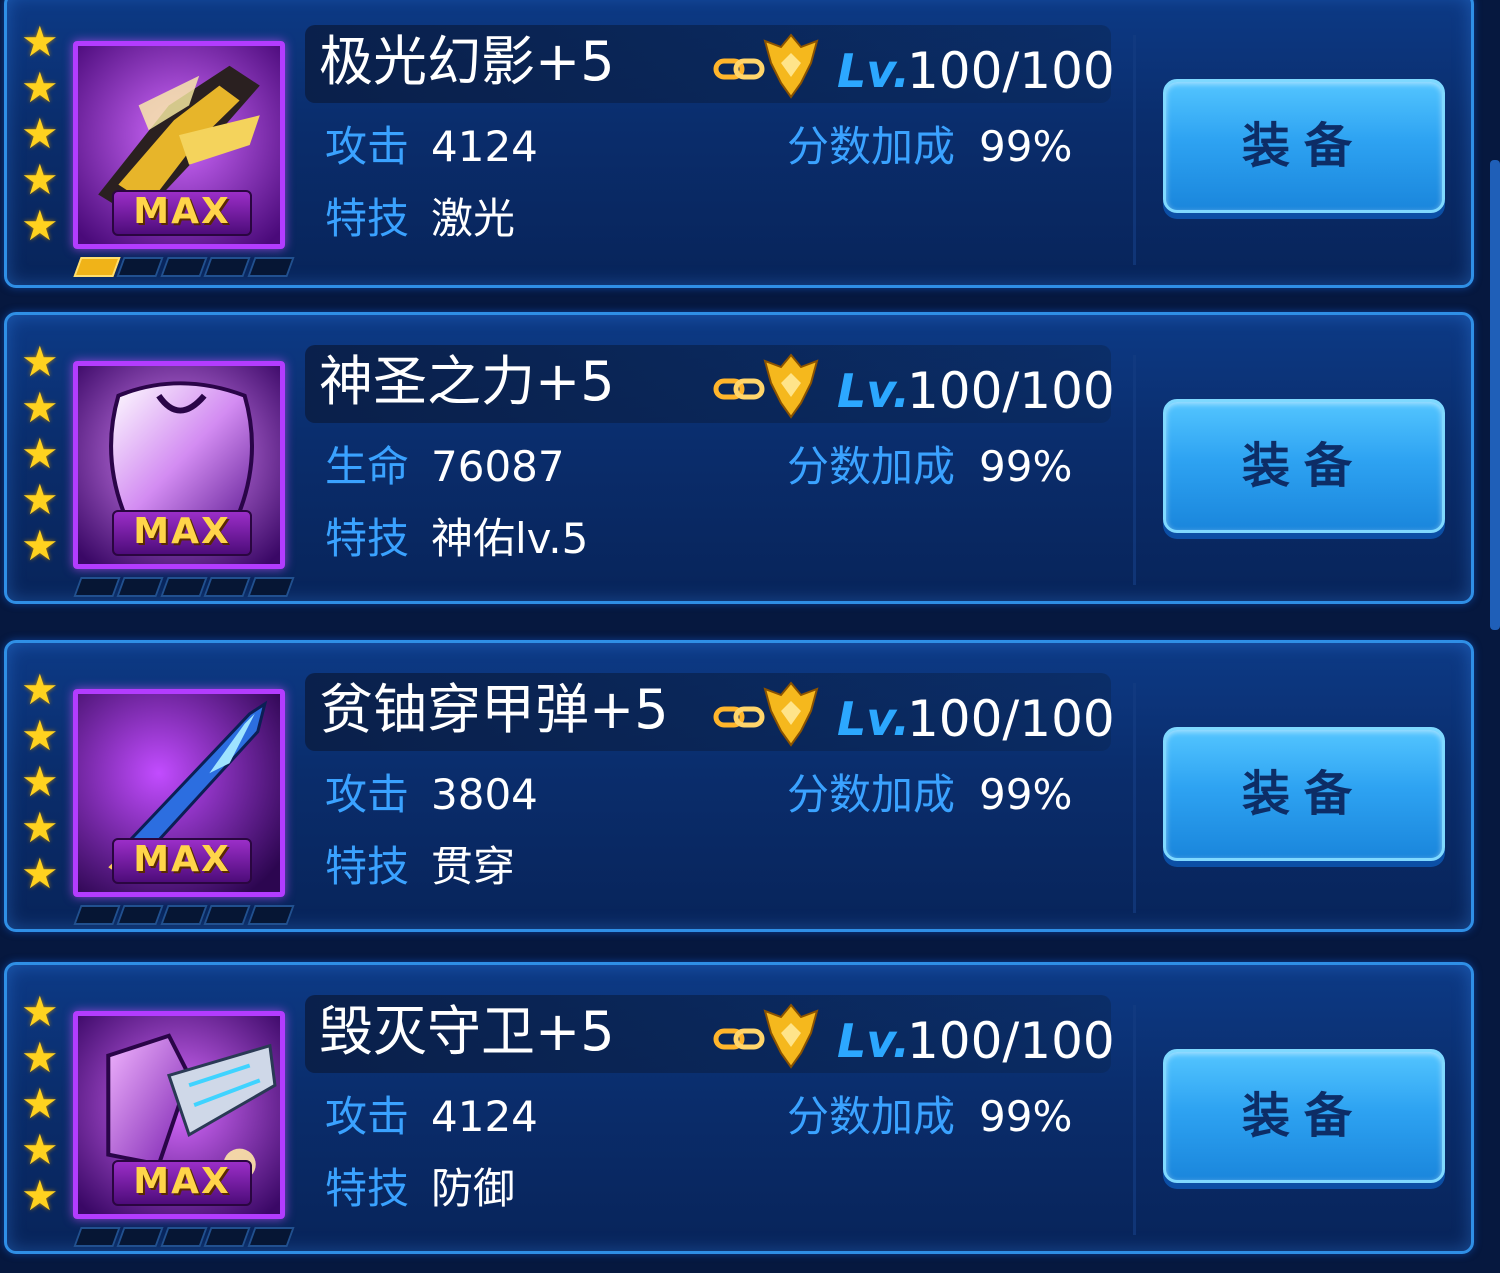 This screenshot has height=1273, width=1500. What do you see at coordinates (367, 466) in the screenshot?
I see `stat-label: 生命` at bounding box center [367, 466].